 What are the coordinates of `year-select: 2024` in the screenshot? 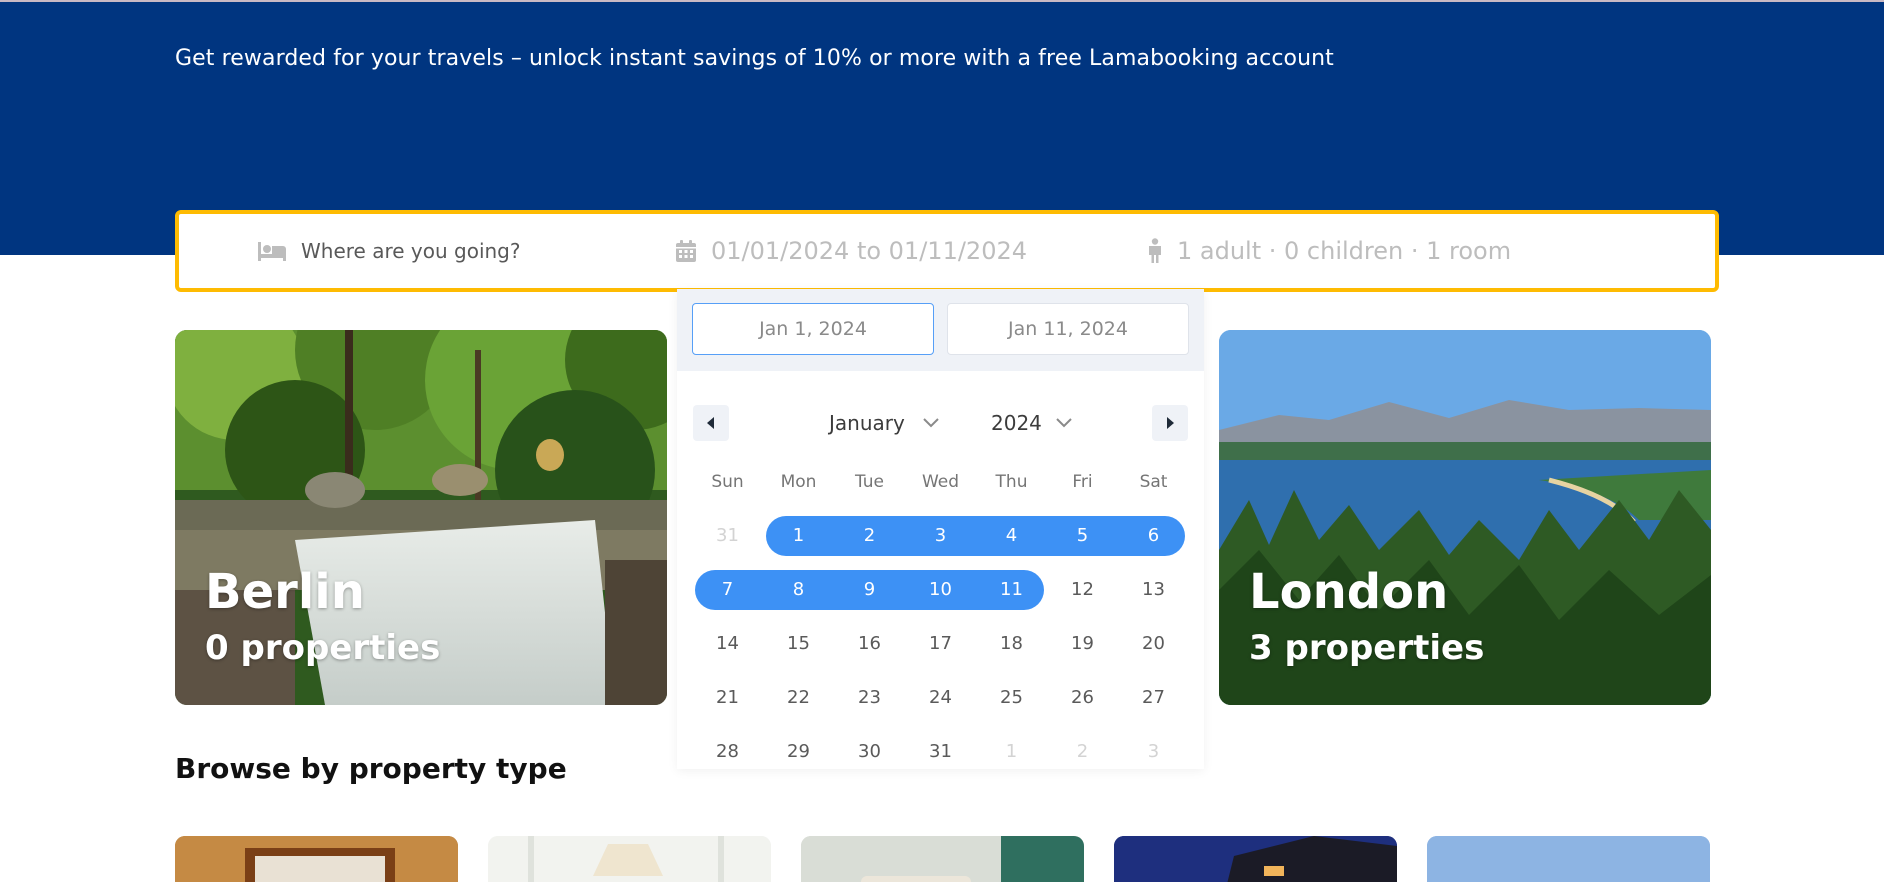 It's located at (1031, 423).